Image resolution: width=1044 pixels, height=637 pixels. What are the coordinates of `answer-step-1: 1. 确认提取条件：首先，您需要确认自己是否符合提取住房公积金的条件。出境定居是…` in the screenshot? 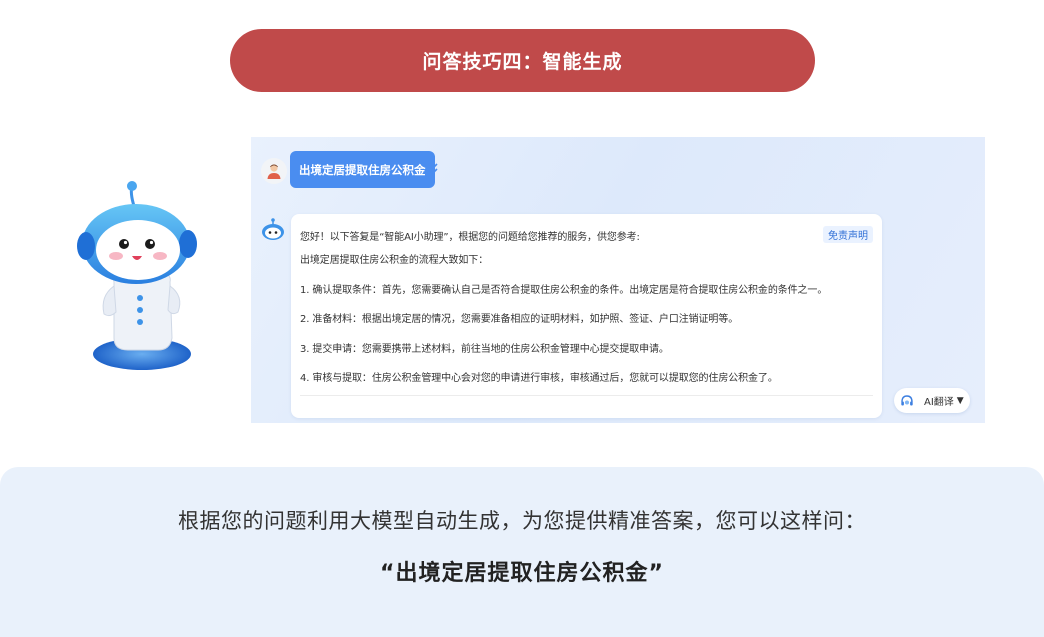 It's located at (564, 290).